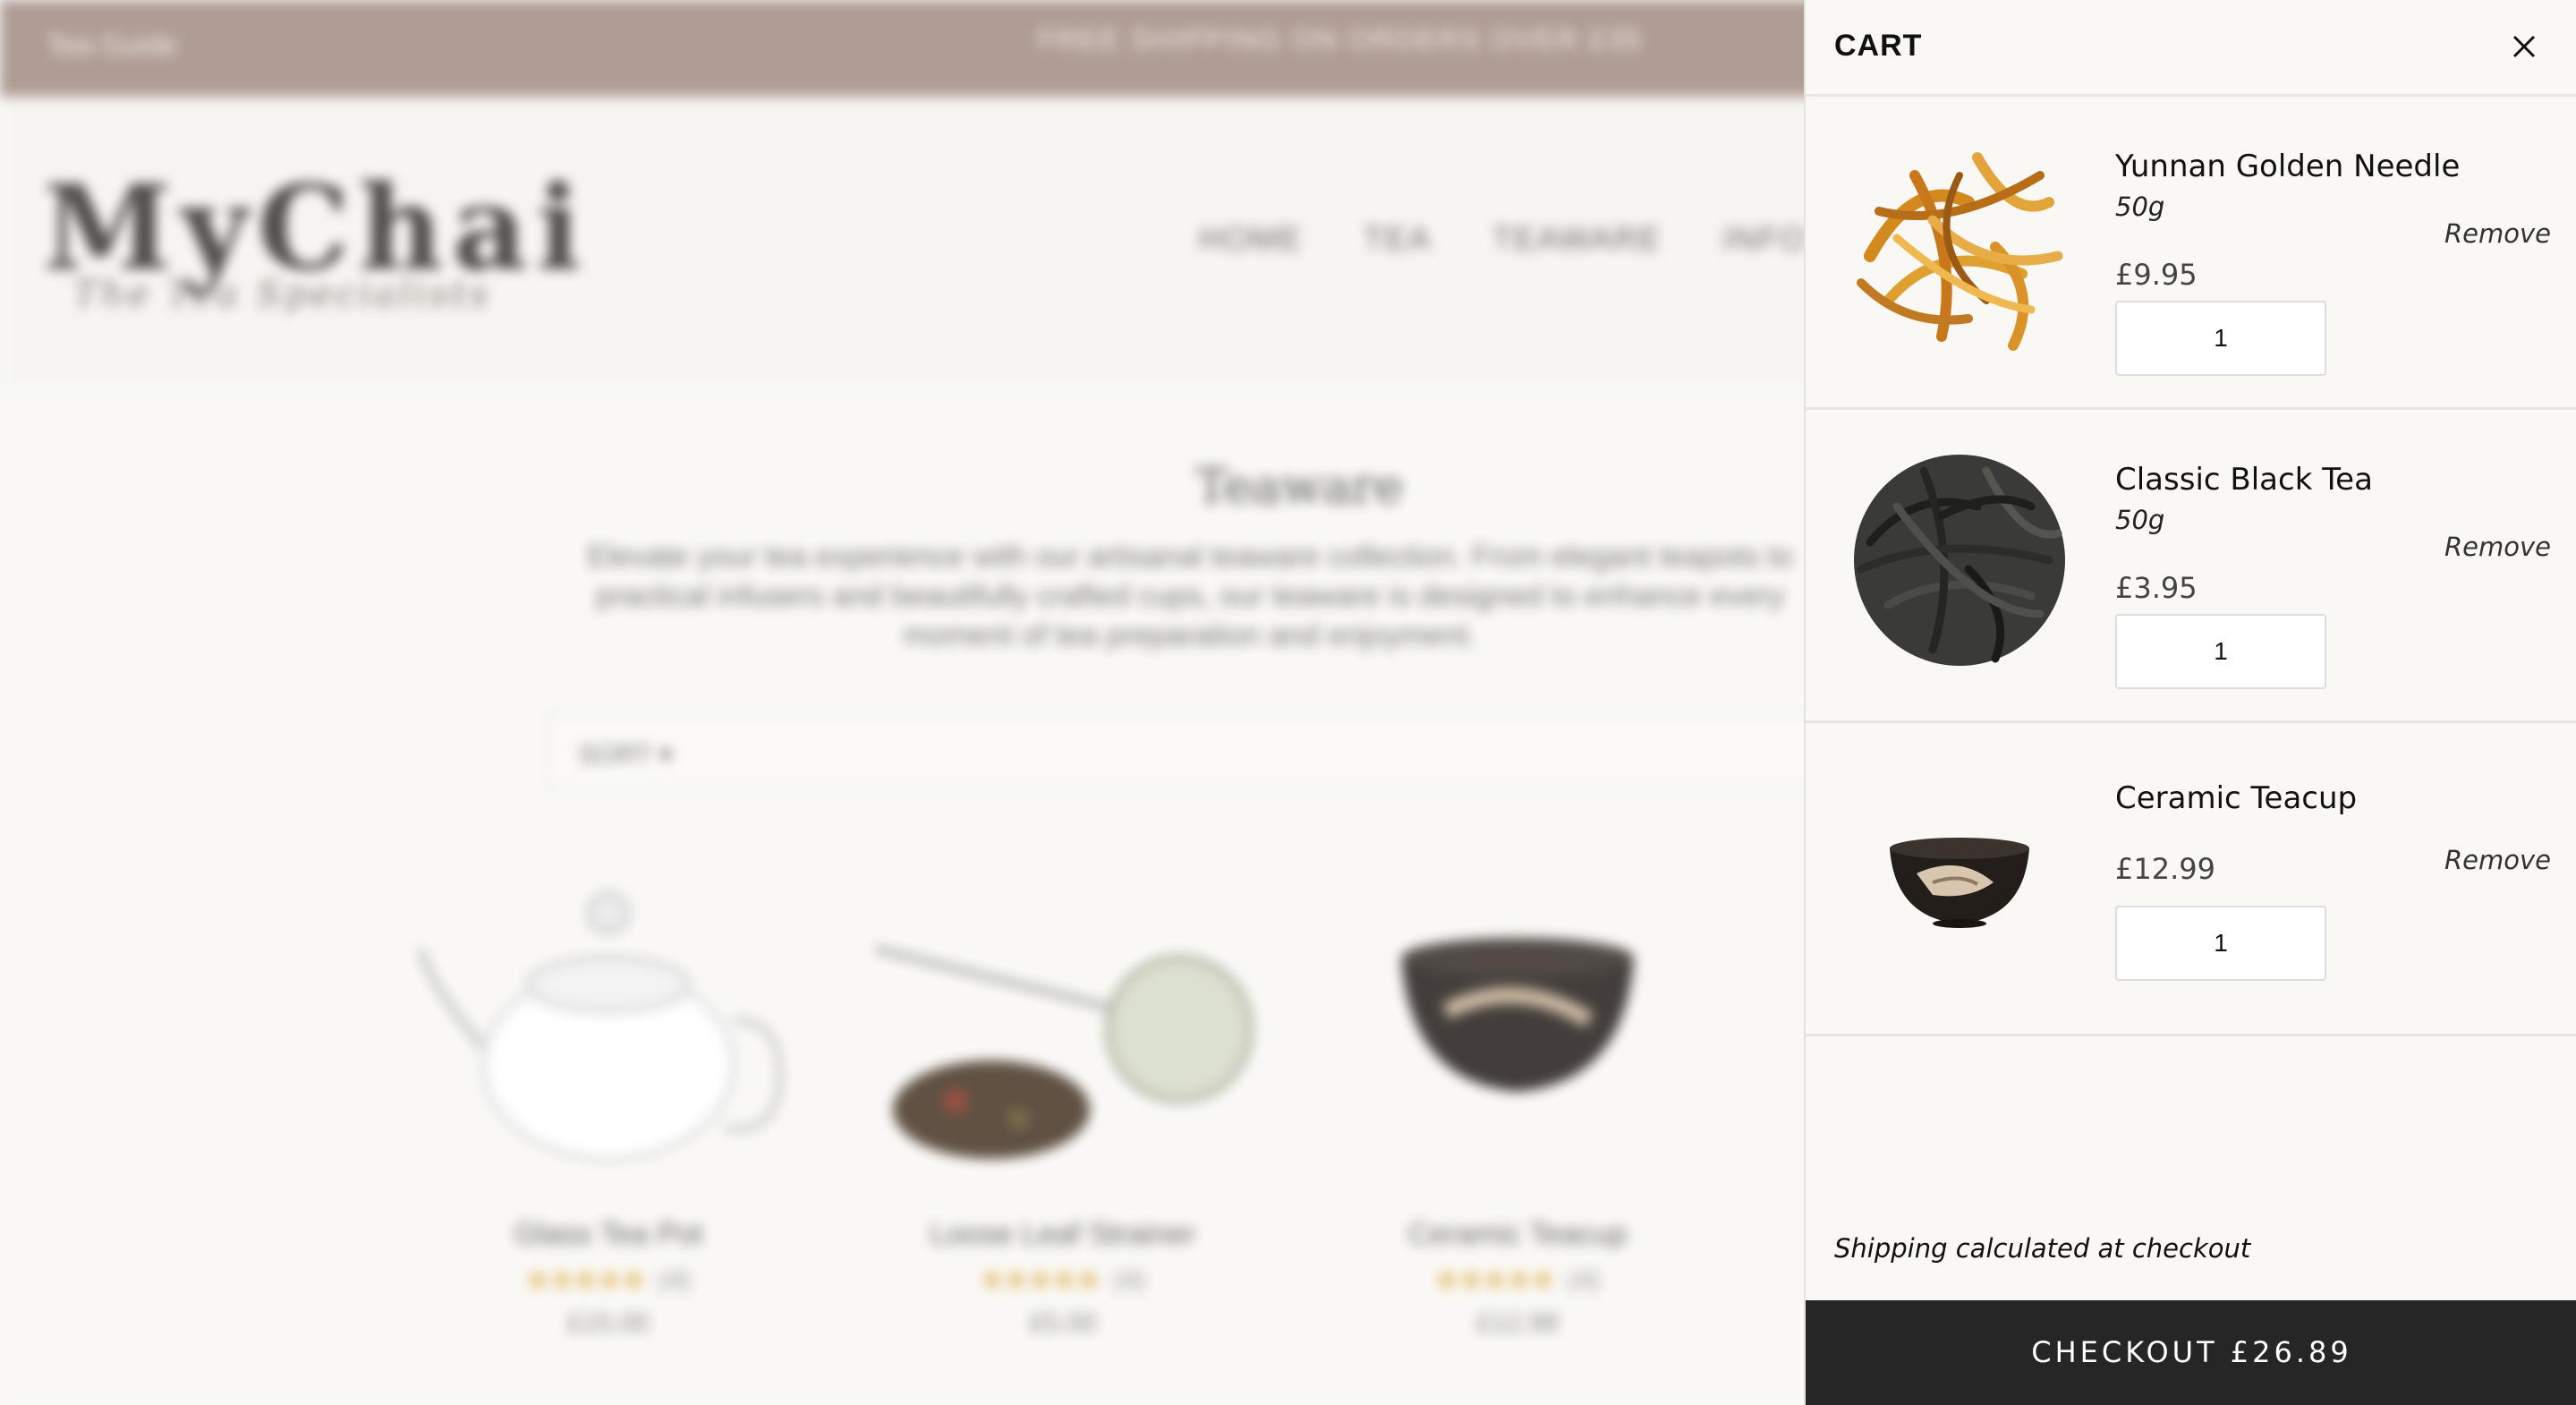  Describe the element at coordinates (2236, 798) in the screenshot. I see `cart-item-name: Ceramic Teacup` at that location.